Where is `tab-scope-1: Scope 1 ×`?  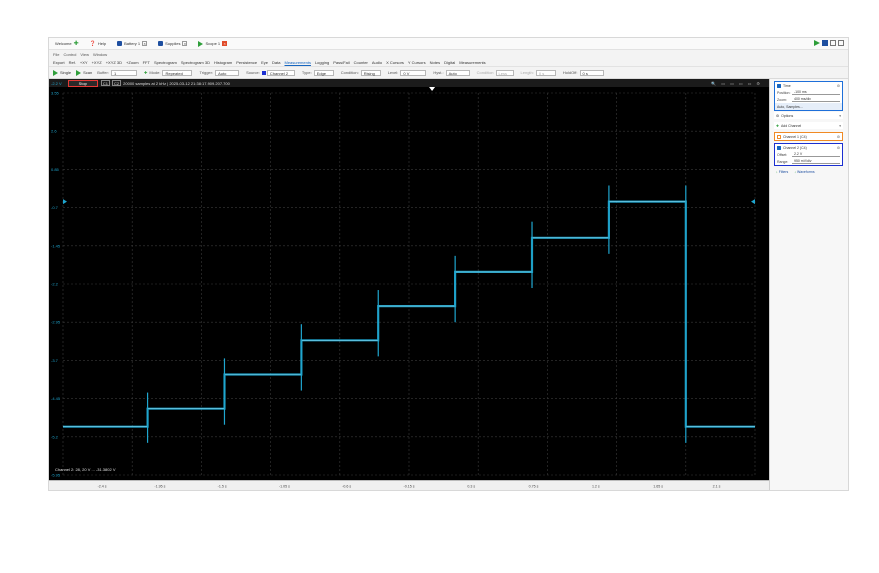
tab-scope-1: Scope 1 × is located at coordinates (212, 44).